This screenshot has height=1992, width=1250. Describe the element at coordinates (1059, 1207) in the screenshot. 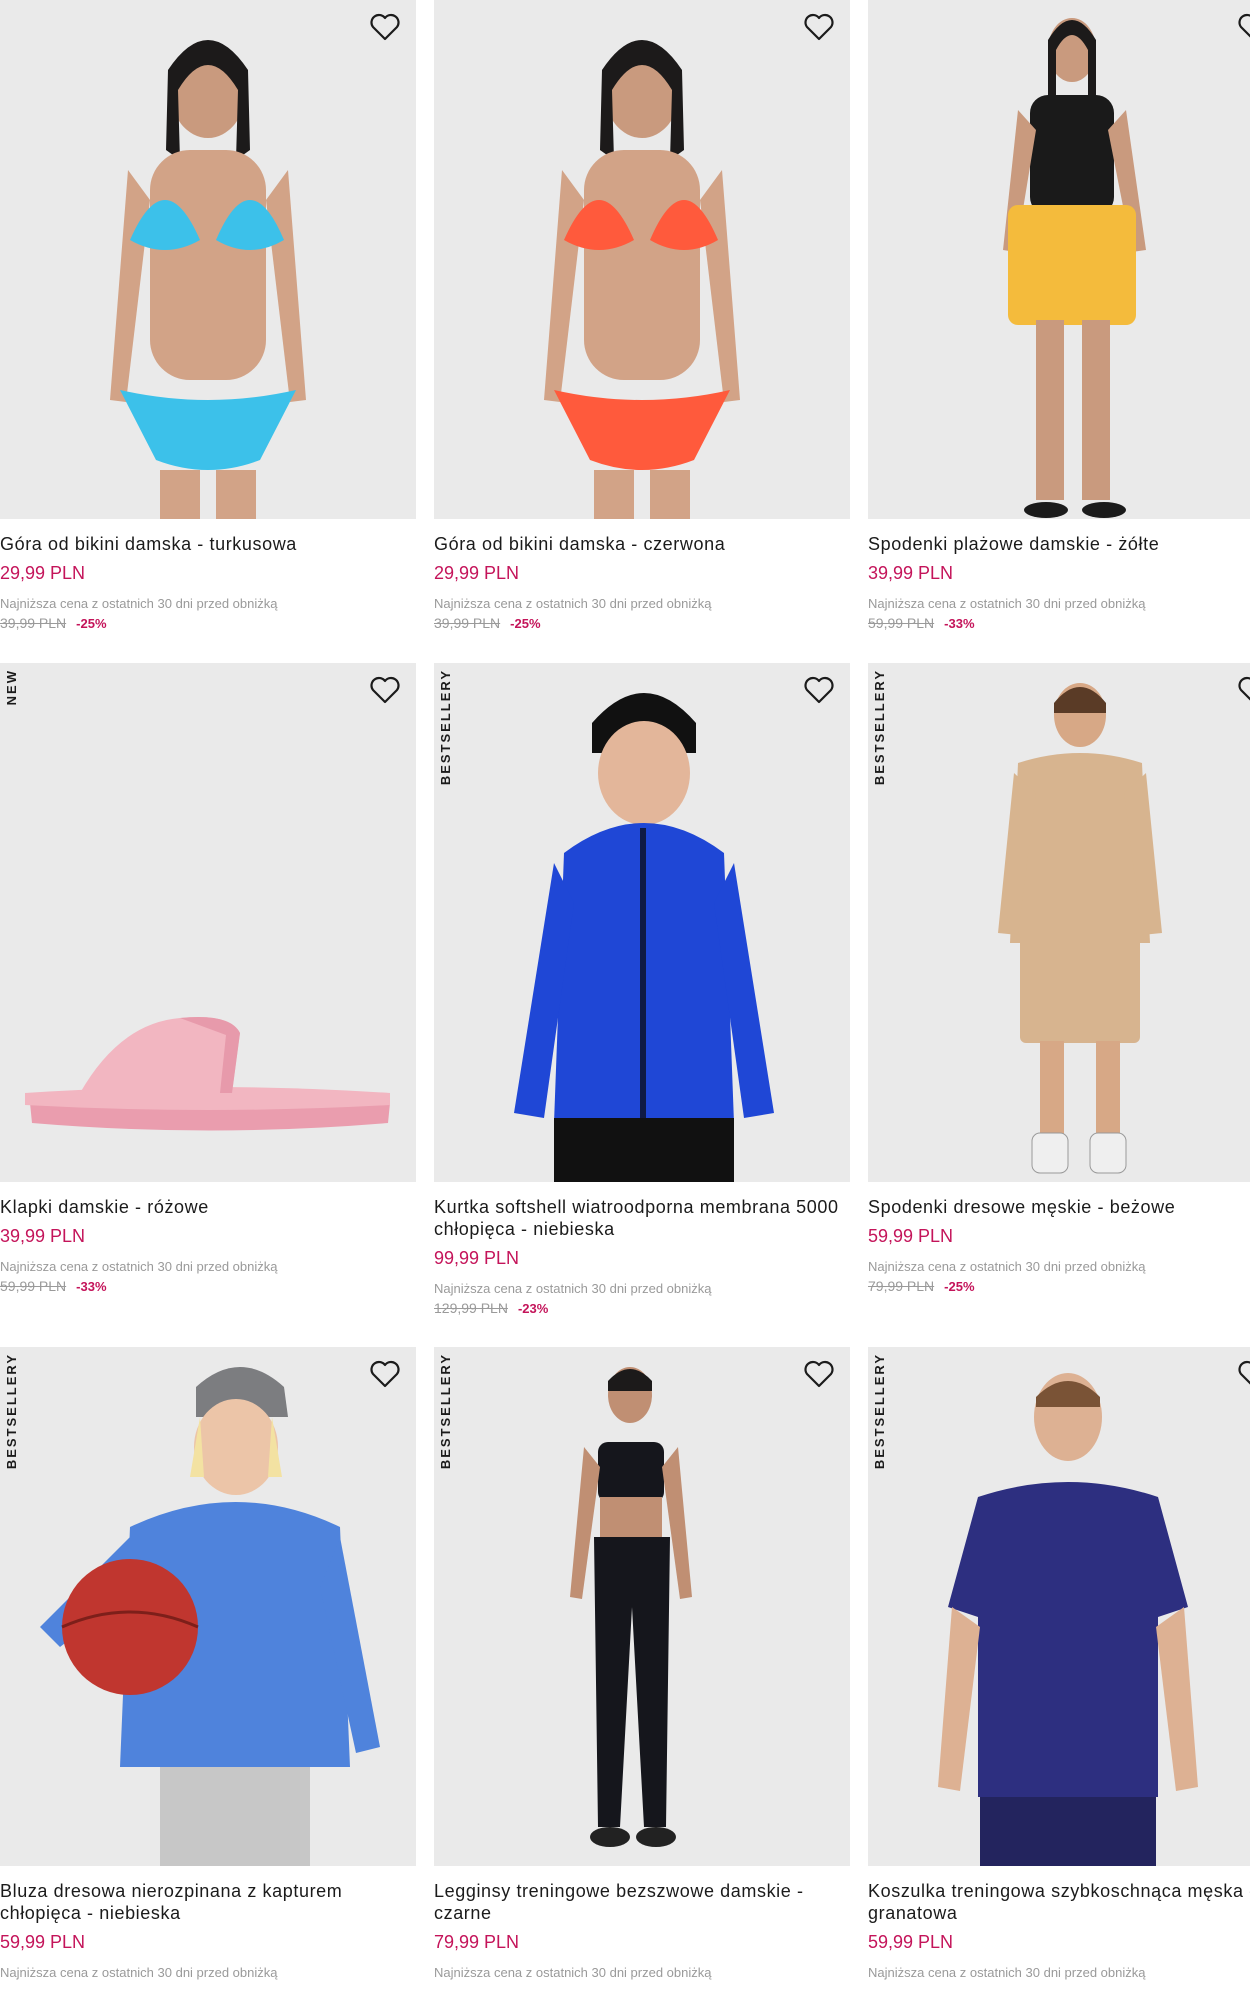

I see `product-name: Spodenki dresowe męskie - beżowe` at that location.